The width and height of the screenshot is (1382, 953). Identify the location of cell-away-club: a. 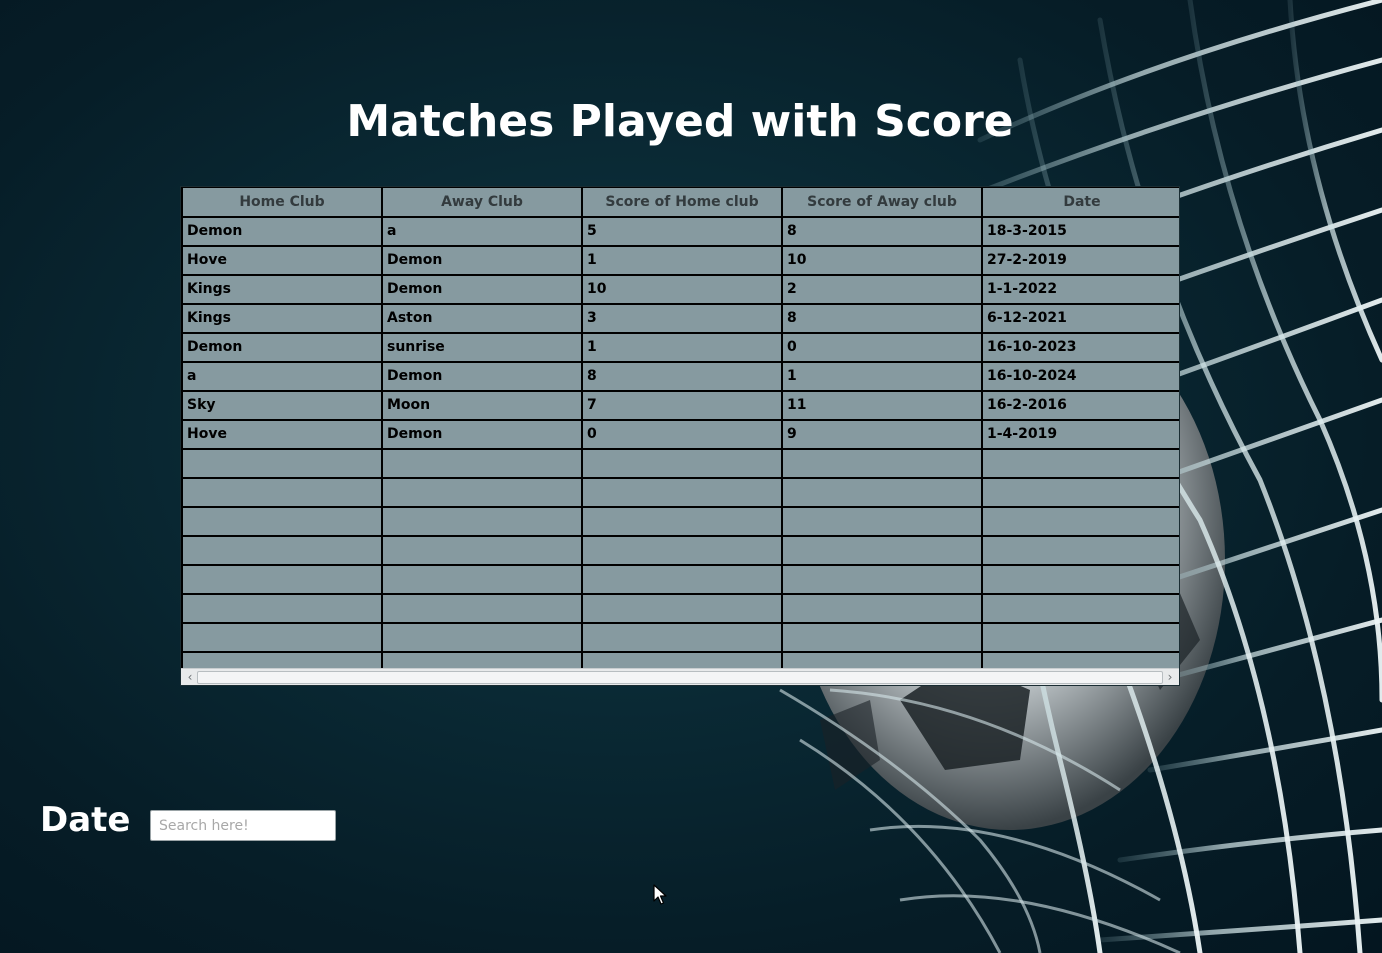
(482, 231).